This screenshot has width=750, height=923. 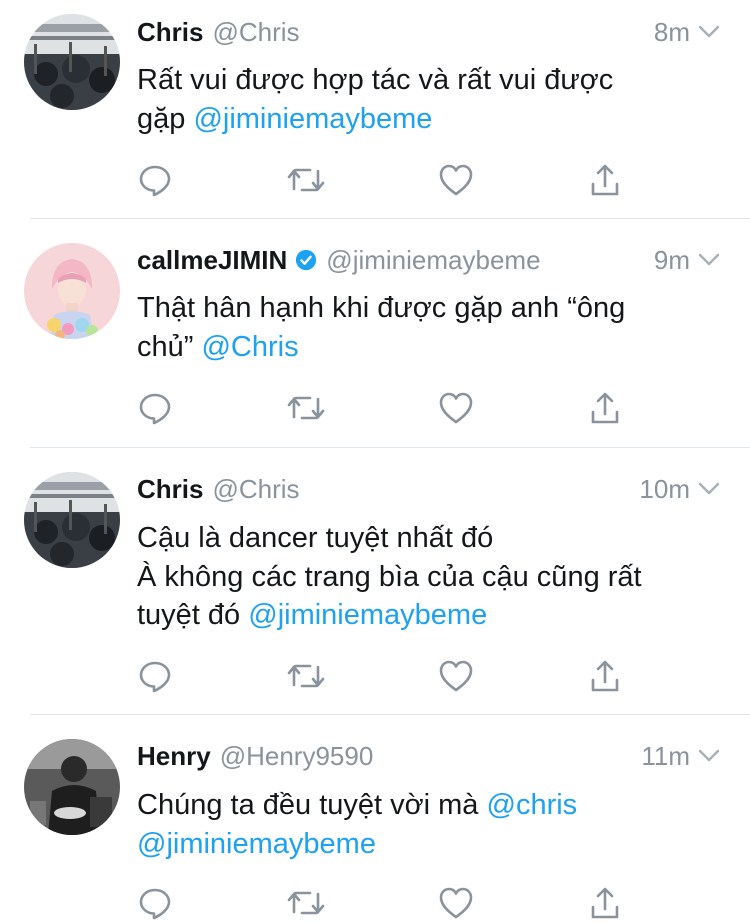 What do you see at coordinates (315, 538) in the screenshot?
I see `tweet-text-line: Cậu là dancer tuyệt nhất đó` at bounding box center [315, 538].